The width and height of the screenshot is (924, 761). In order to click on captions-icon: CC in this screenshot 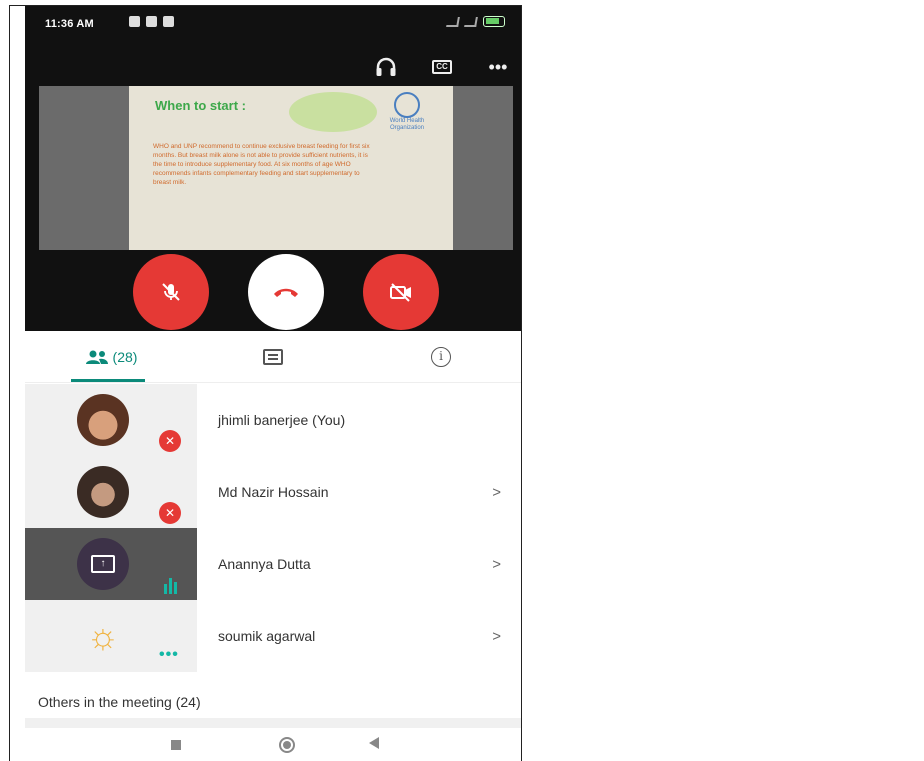, I will do `click(442, 67)`.